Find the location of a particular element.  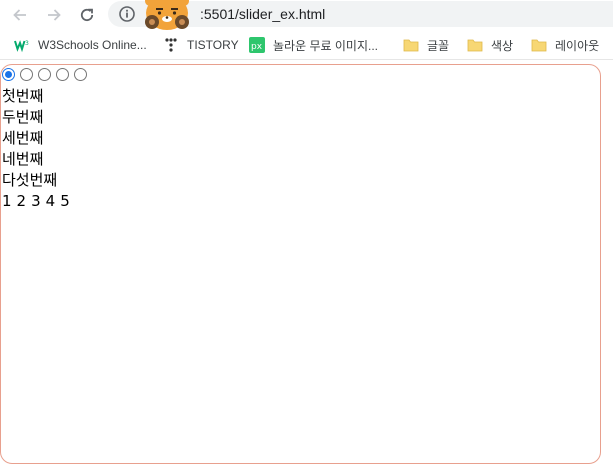

bookmark-label: 글꼴 is located at coordinates (438, 45).